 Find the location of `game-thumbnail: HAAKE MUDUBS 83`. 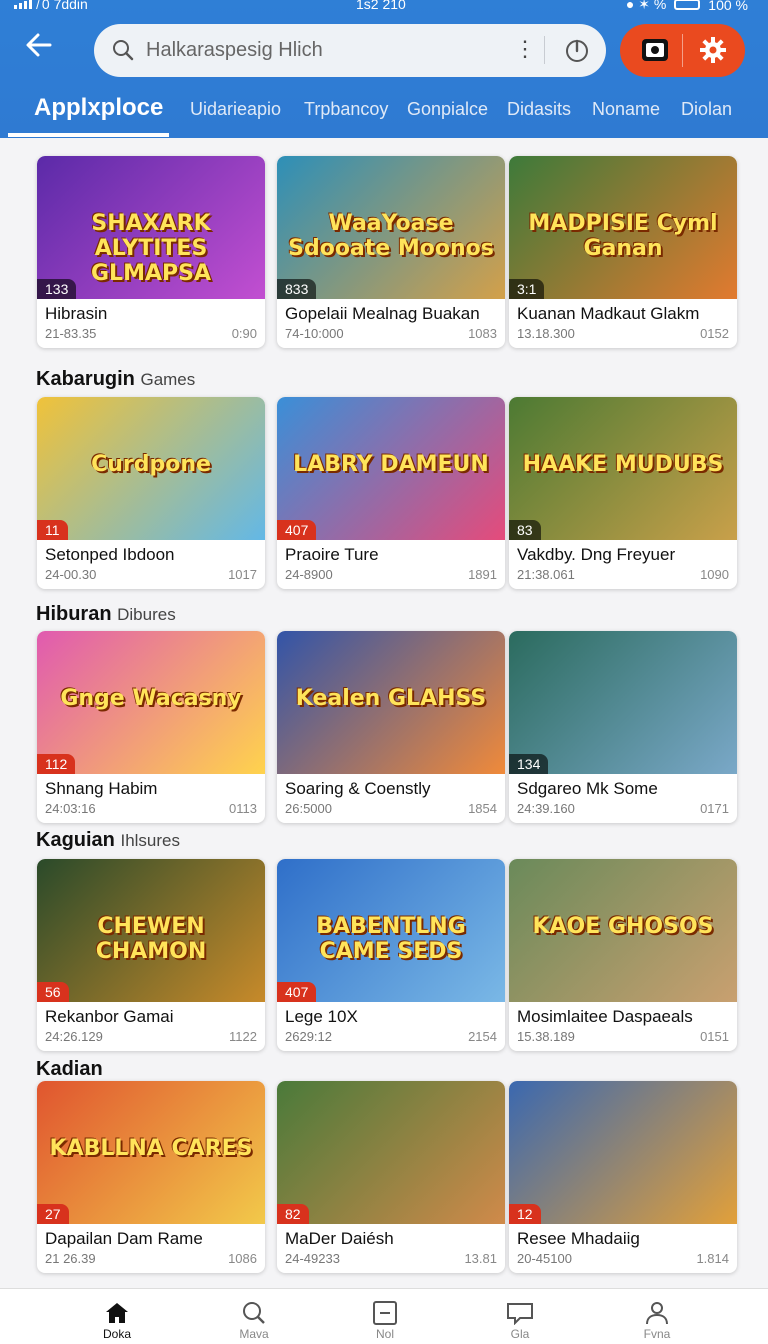

game-thumbnail: HAAKE MUDUBS 83 is located at coordinates (623, 468).